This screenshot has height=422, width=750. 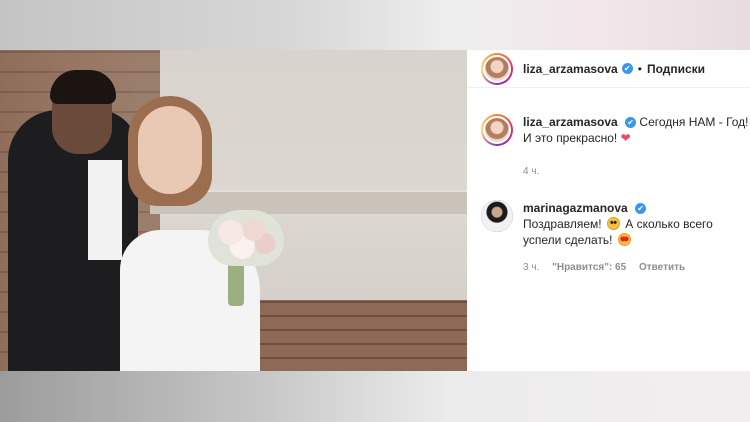 What do you see at coordinates (375, 396) in the screenshot?
I see `blurred-background-bottom` at bounding box center [375, 396].